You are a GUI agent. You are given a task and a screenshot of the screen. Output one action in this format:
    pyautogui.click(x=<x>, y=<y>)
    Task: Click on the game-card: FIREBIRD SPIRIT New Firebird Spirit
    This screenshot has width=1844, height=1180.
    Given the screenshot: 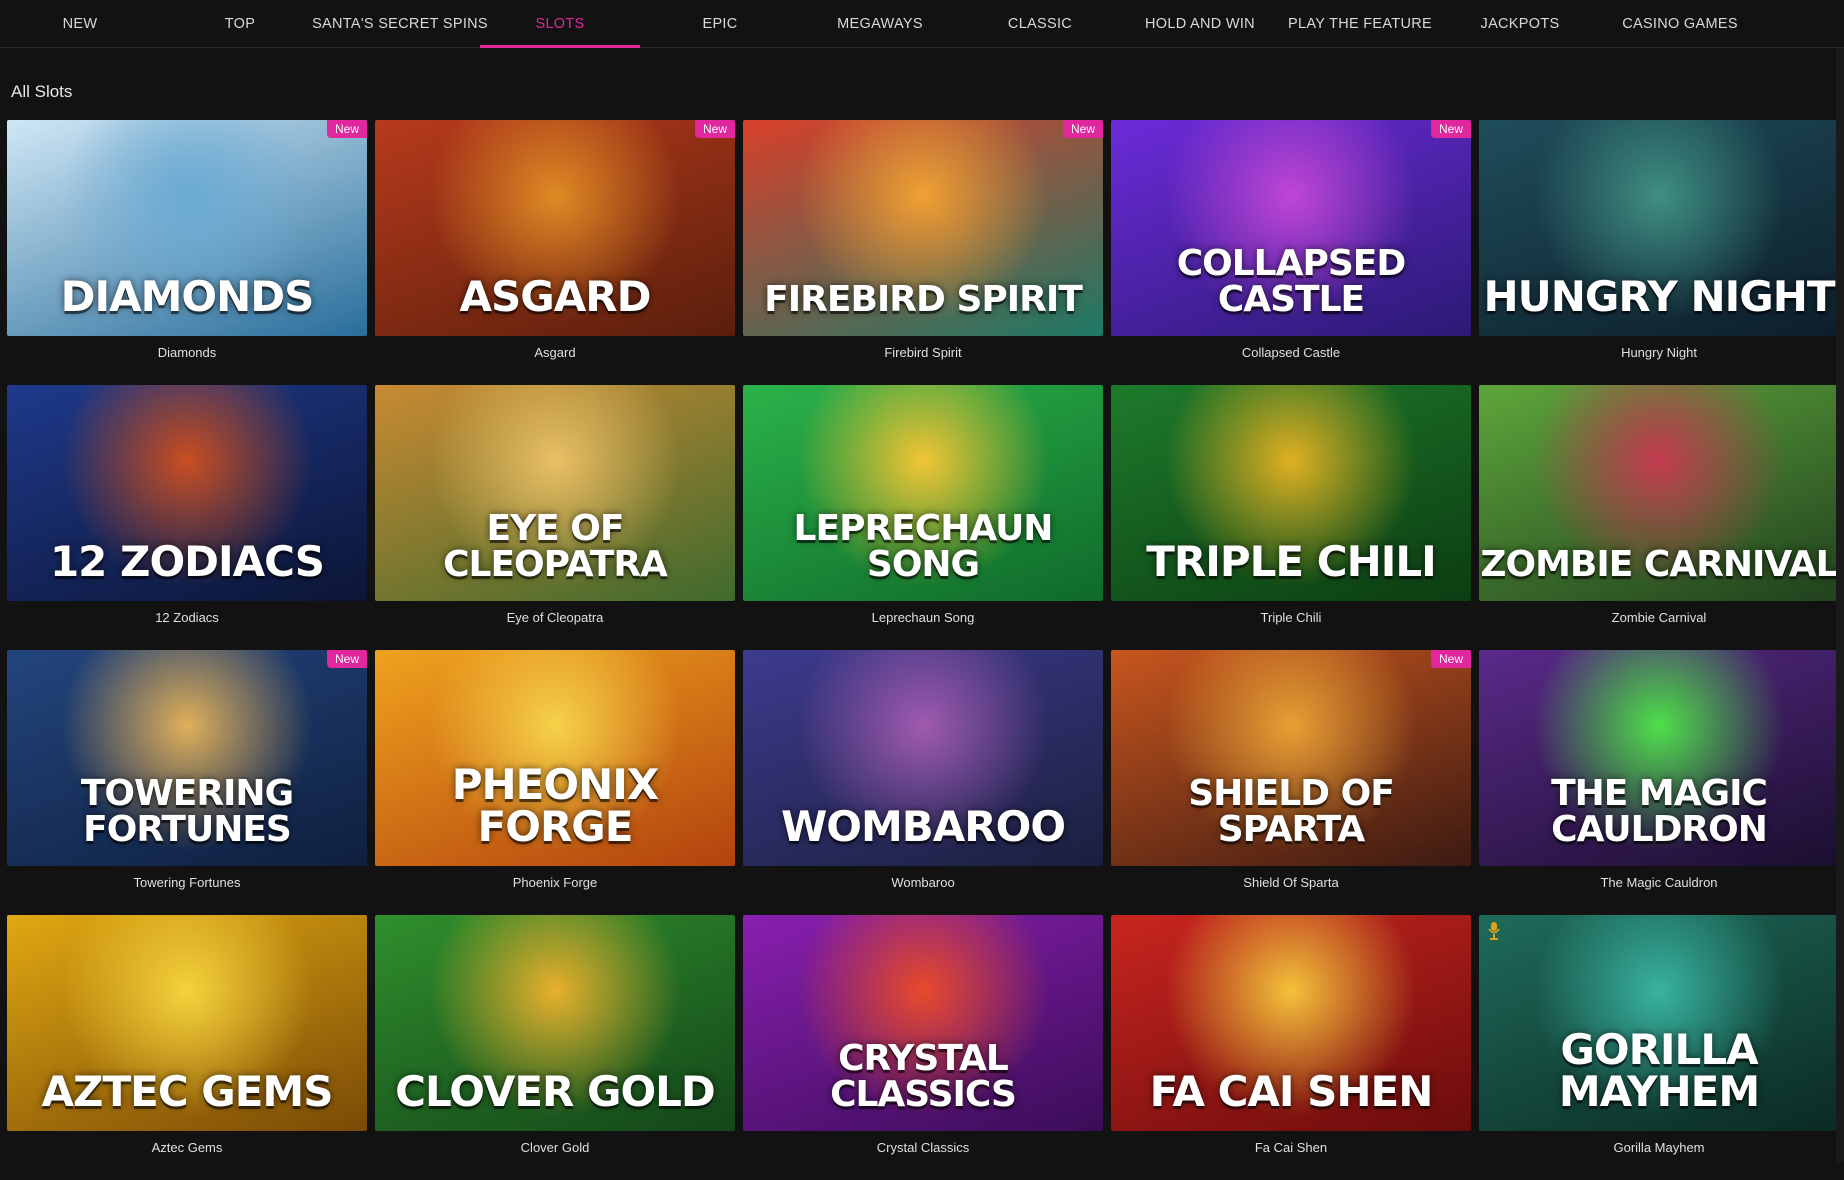 What is the action you would take?
    pyautogui.click(x=923, y=252)
    